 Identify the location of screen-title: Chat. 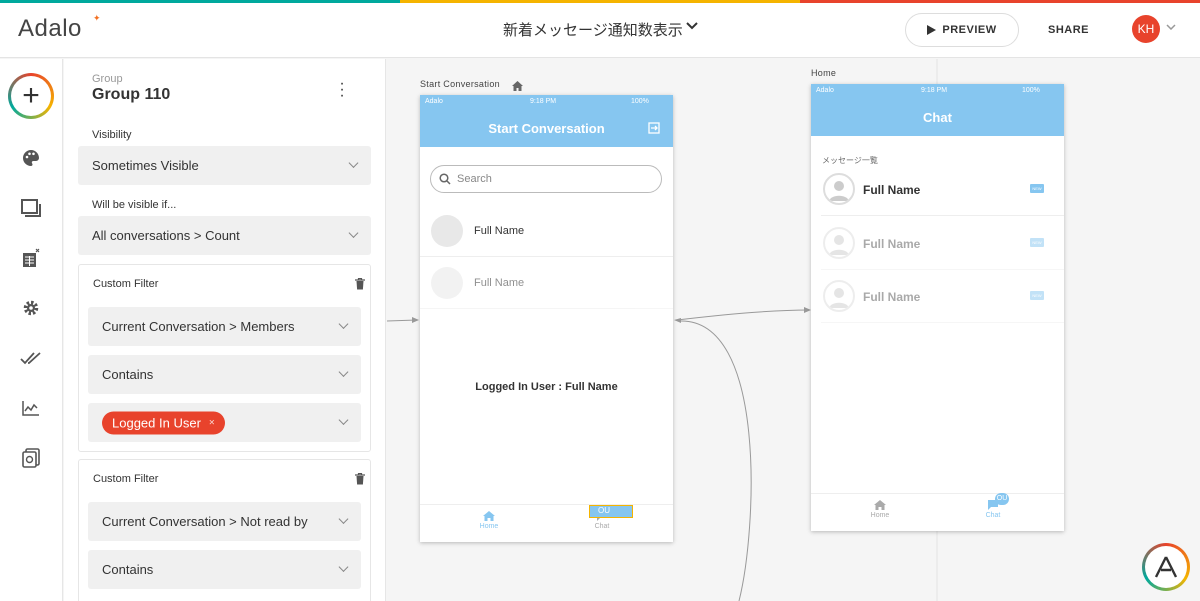
(937, 117).